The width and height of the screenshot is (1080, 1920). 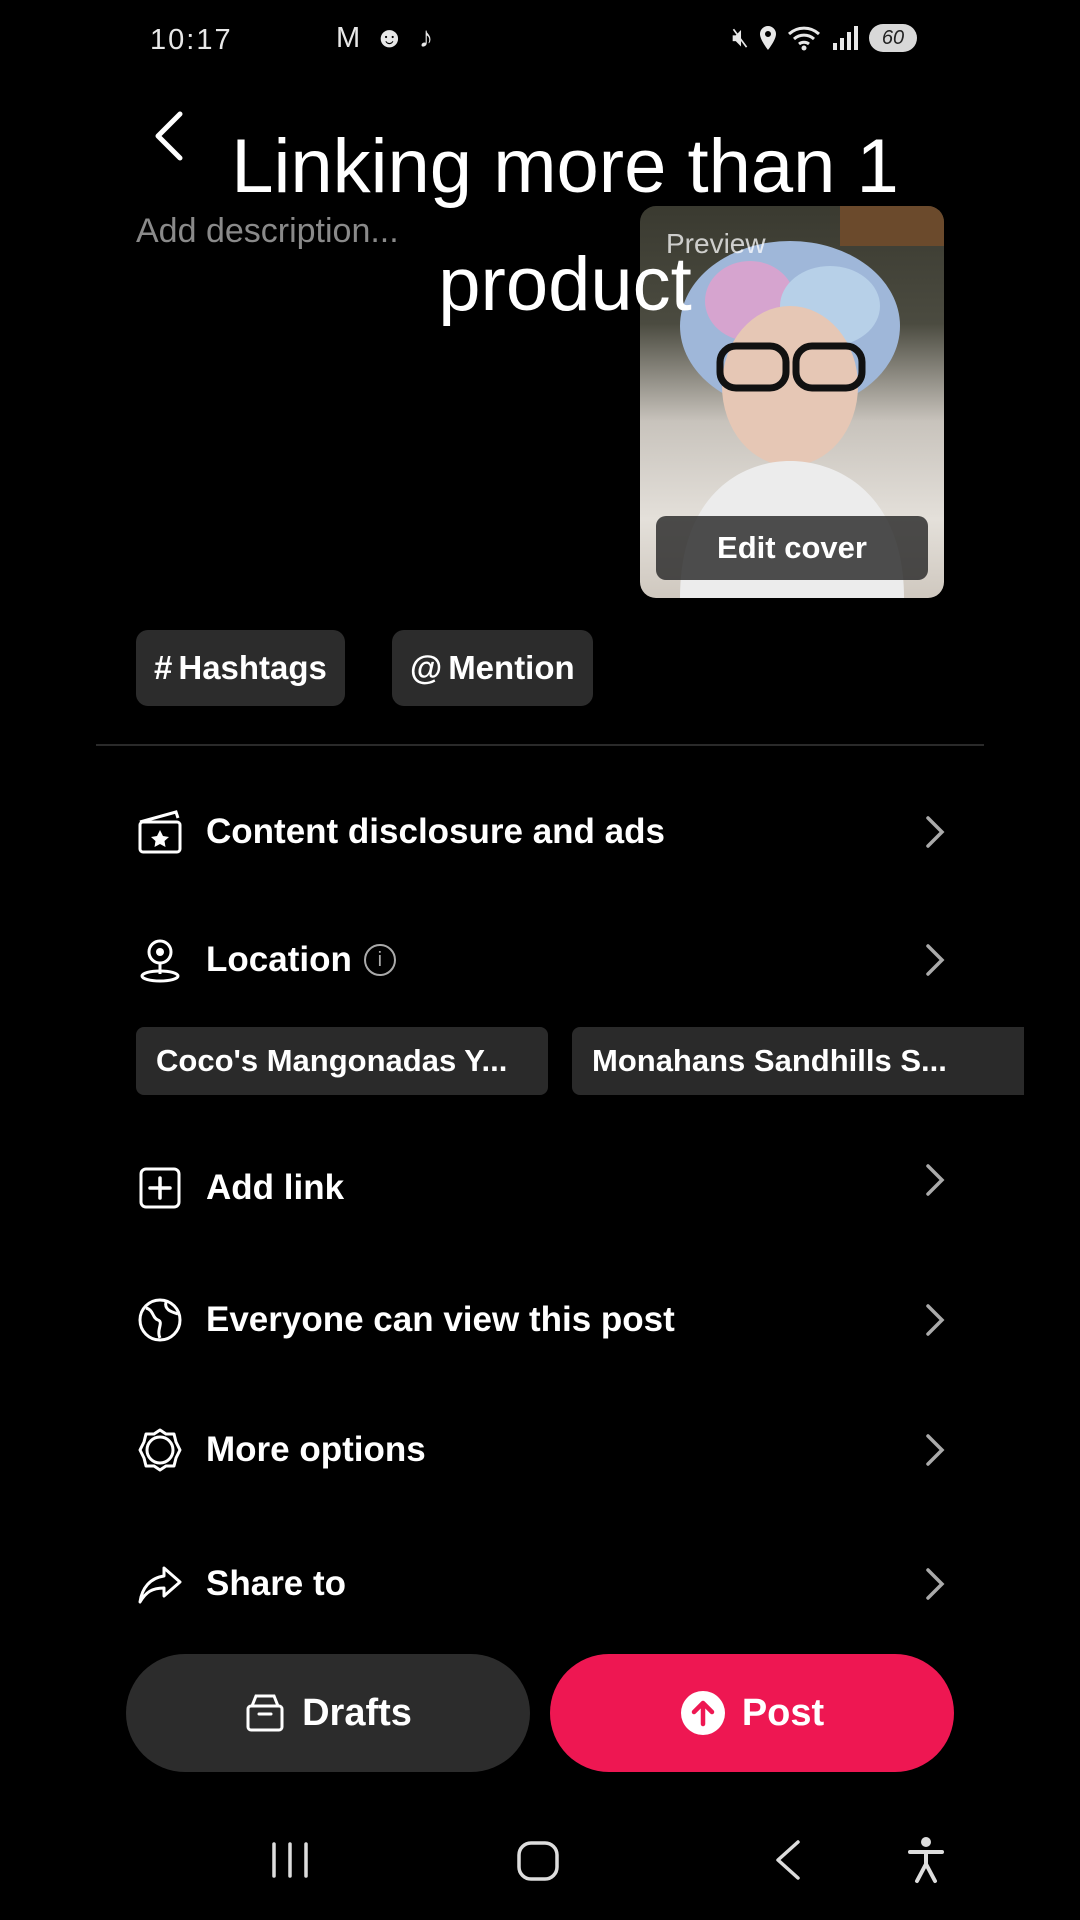 I want to click on add-link-label: Add link, so click(x=275, y=1187).